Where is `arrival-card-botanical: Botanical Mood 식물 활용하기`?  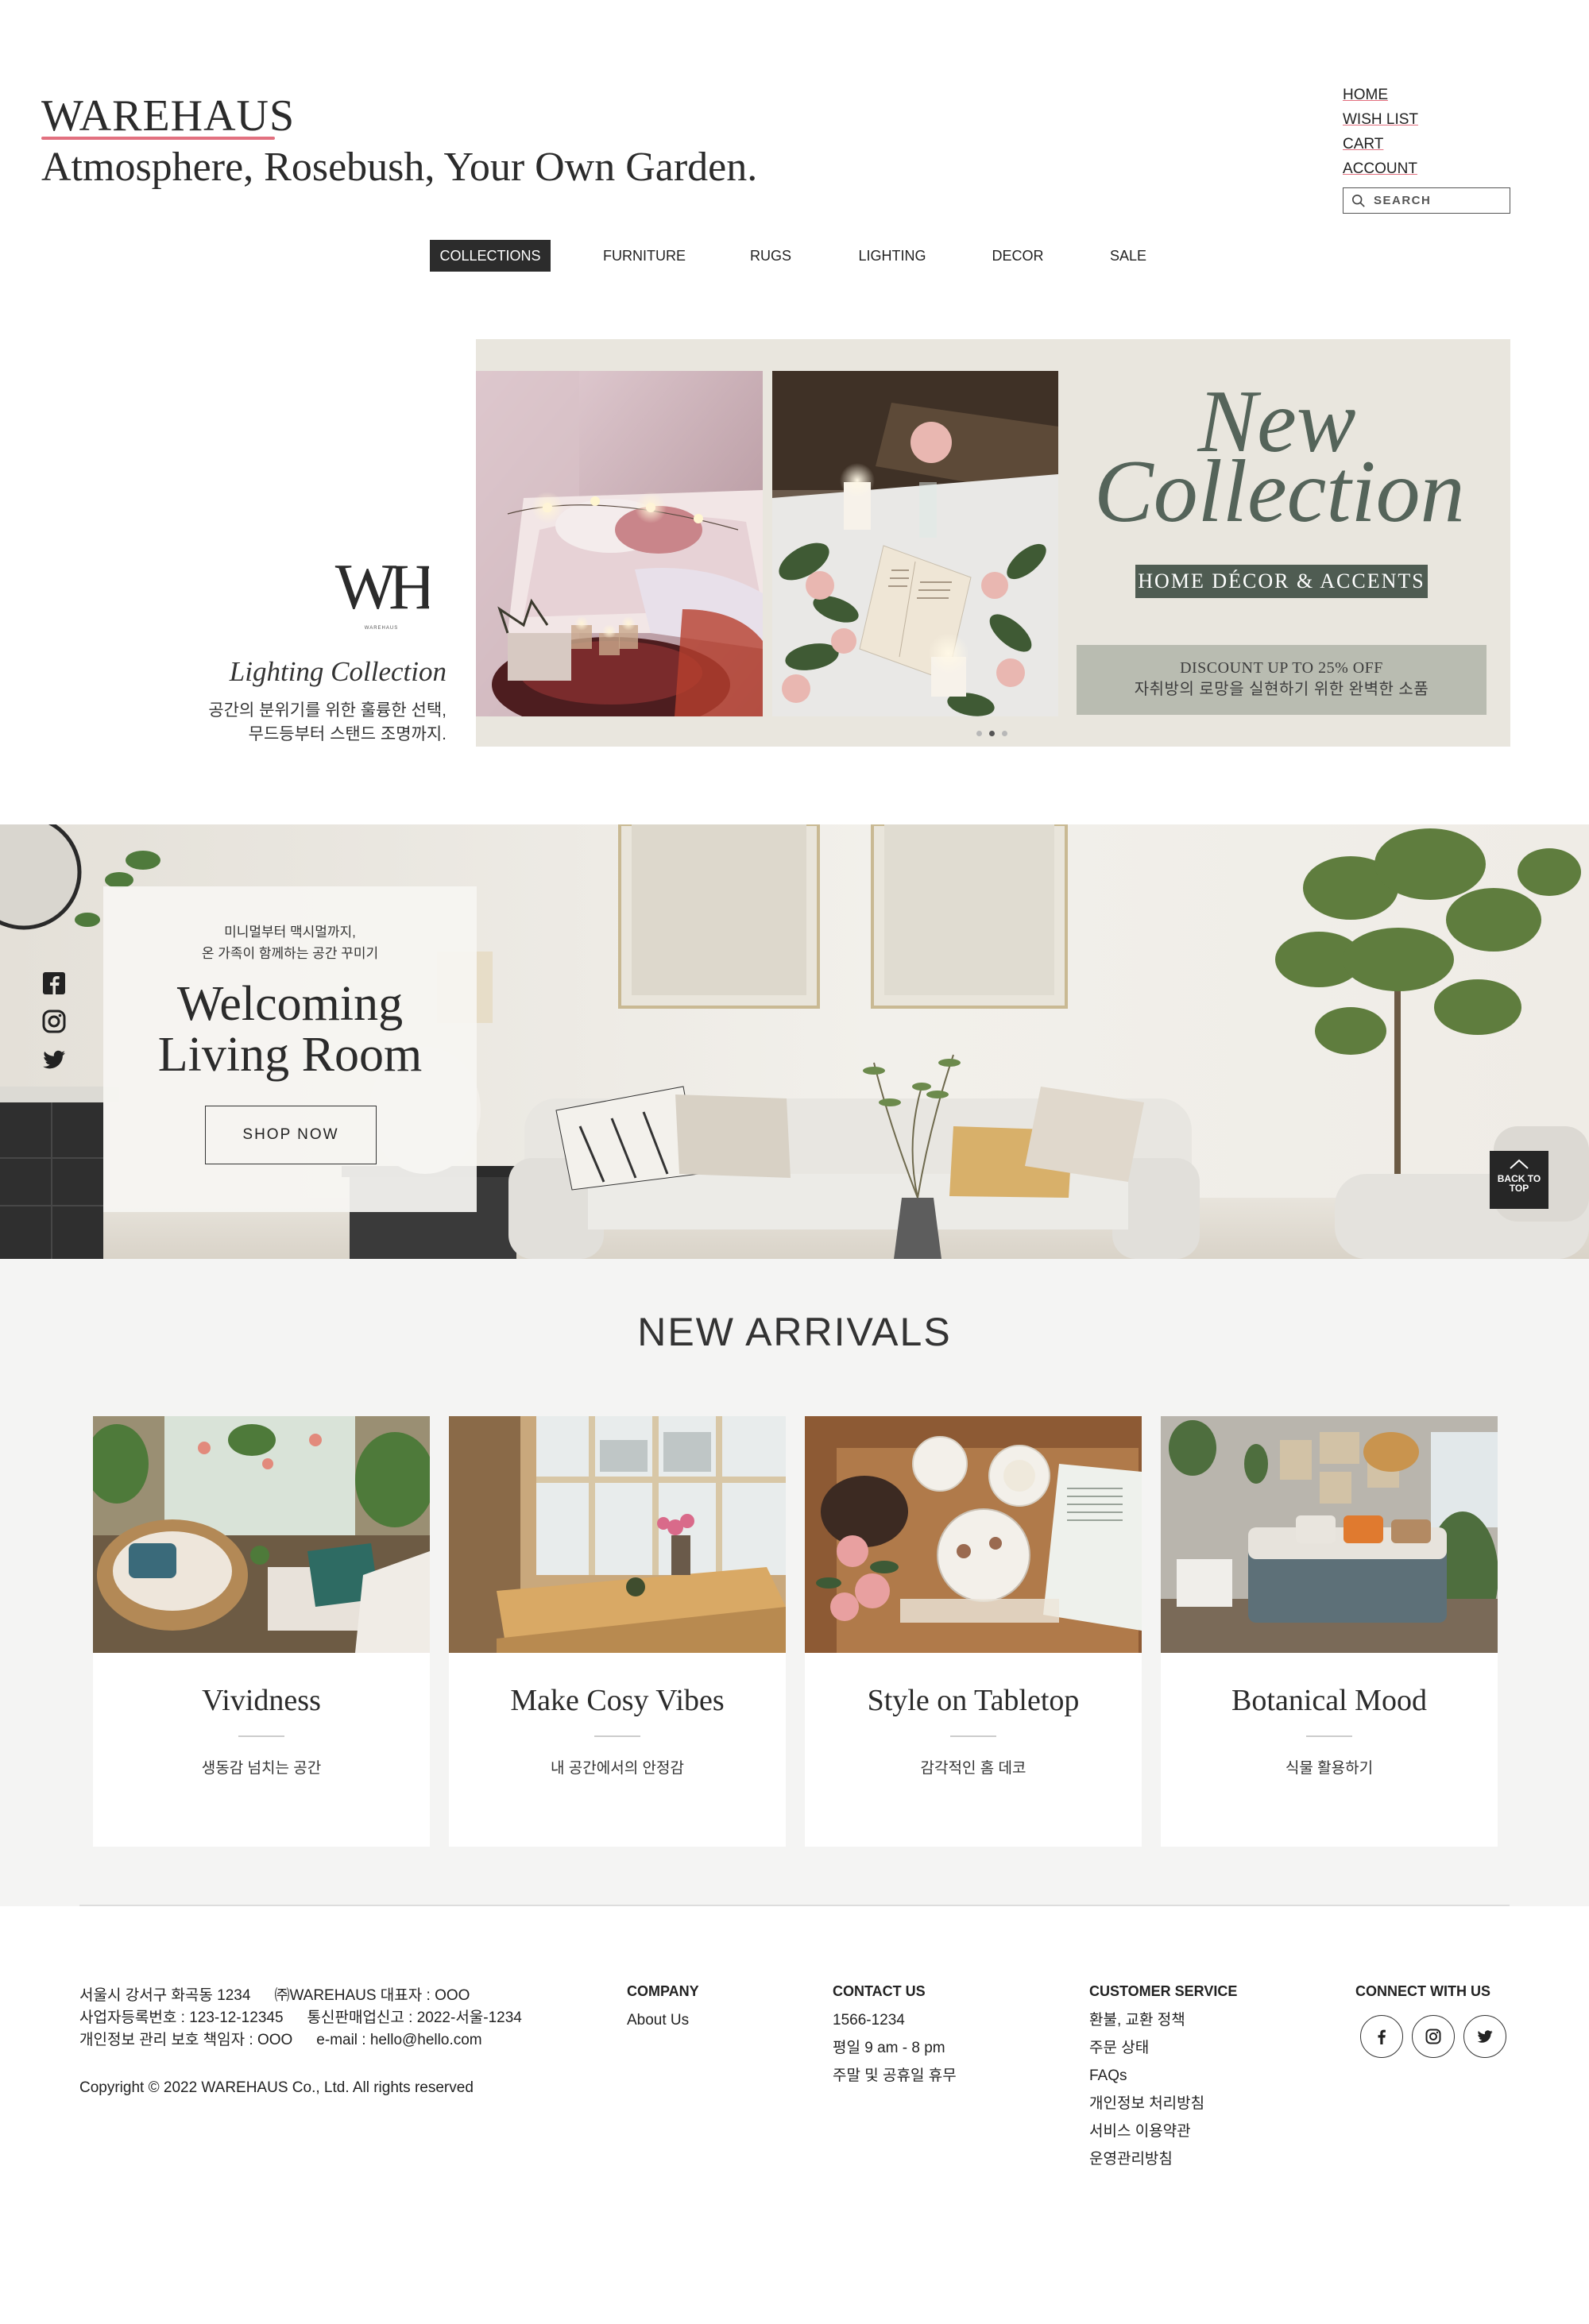 arrival-card-botanical: Botanical Mood 식물 활용하기 is located at coordinates (1329, 1631).